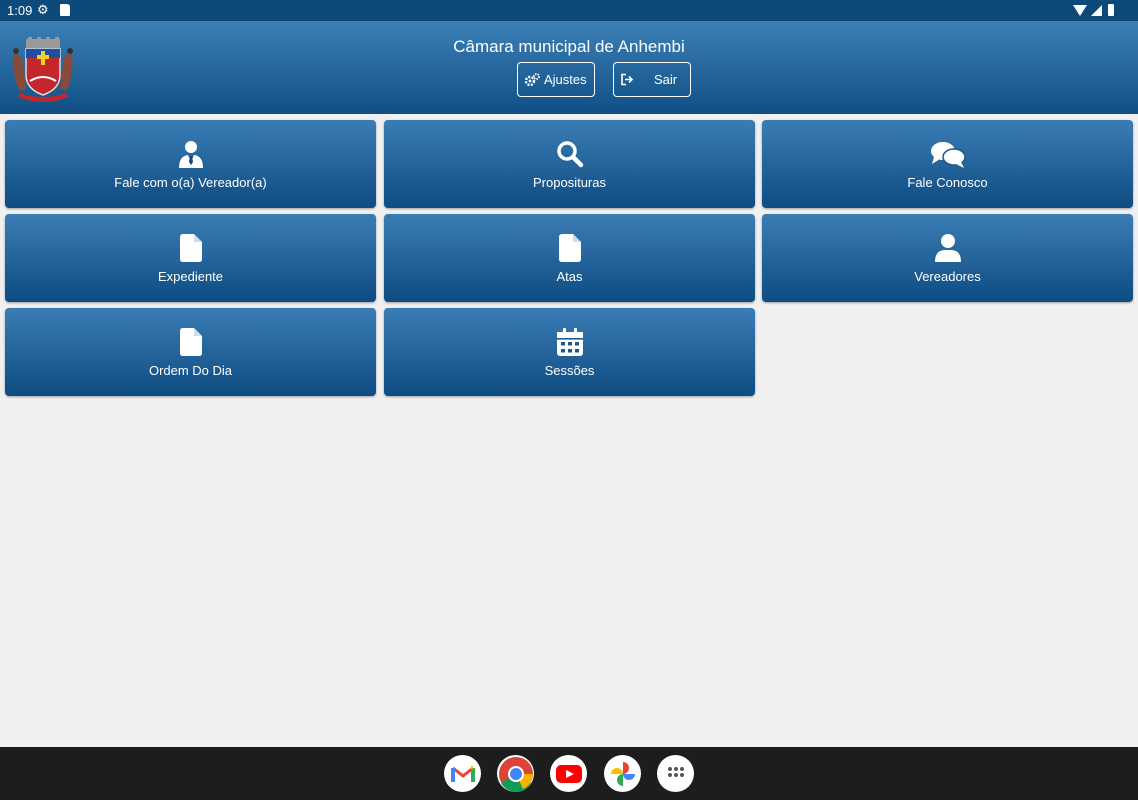 The width and height of the screenshot is (1138, 800). I want to click on search-icon, so click(569, 154).